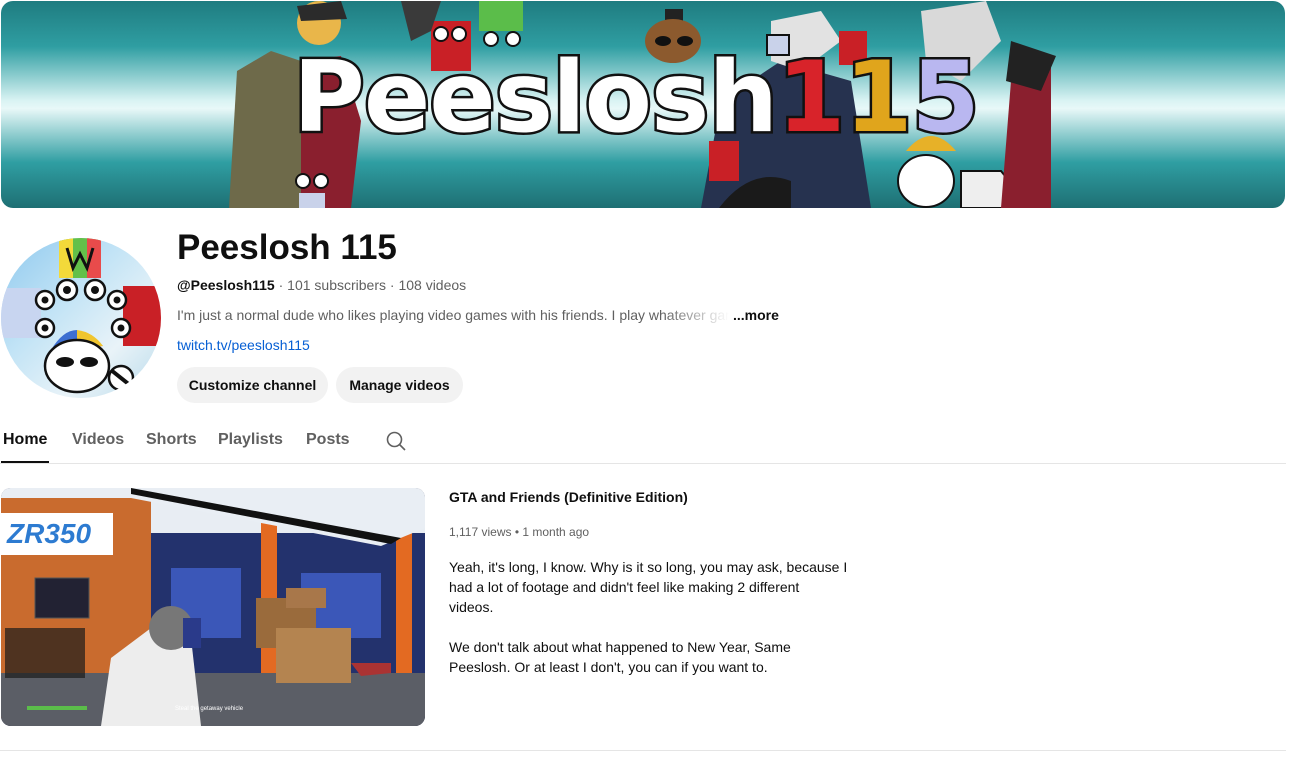  What do you see at coordinates (243, 345) in the screenshot?
I see `channel-link: twitch.tv/peeslosh115` at bounding box center [243, 345].